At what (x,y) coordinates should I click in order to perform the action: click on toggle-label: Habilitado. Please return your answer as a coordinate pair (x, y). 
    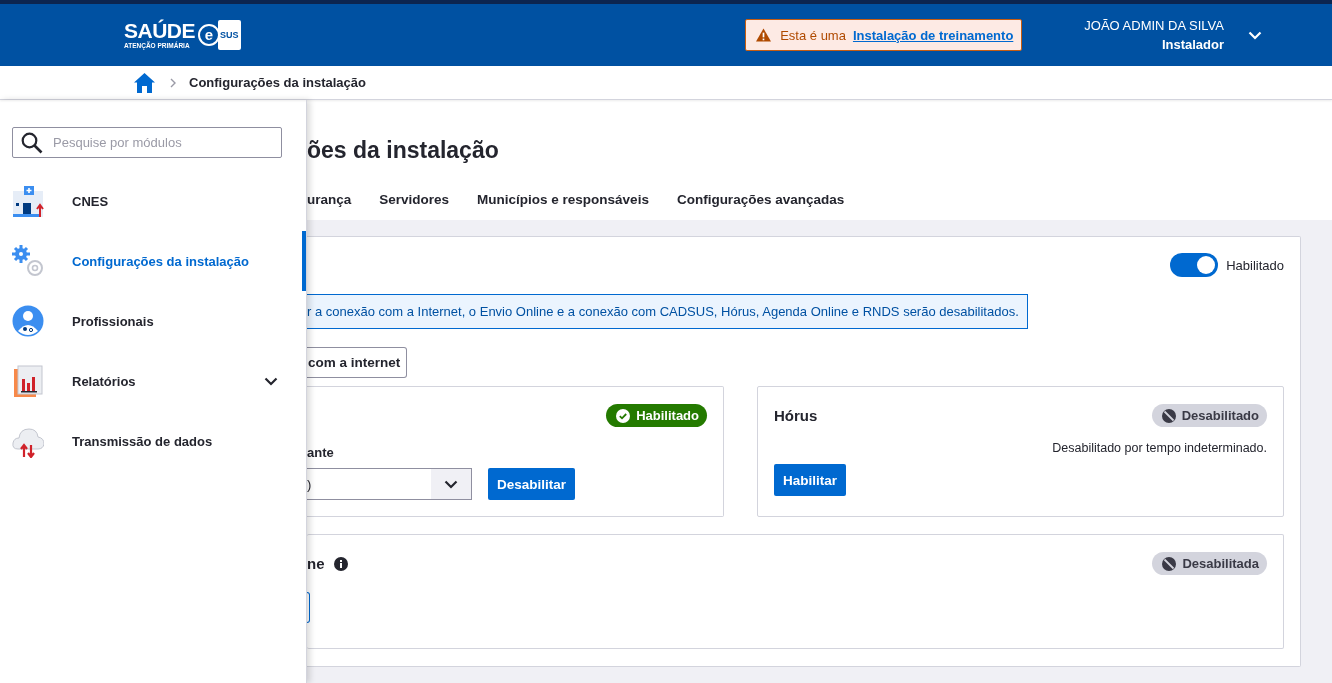
    Looking at the image, I should click on (1255, 265).